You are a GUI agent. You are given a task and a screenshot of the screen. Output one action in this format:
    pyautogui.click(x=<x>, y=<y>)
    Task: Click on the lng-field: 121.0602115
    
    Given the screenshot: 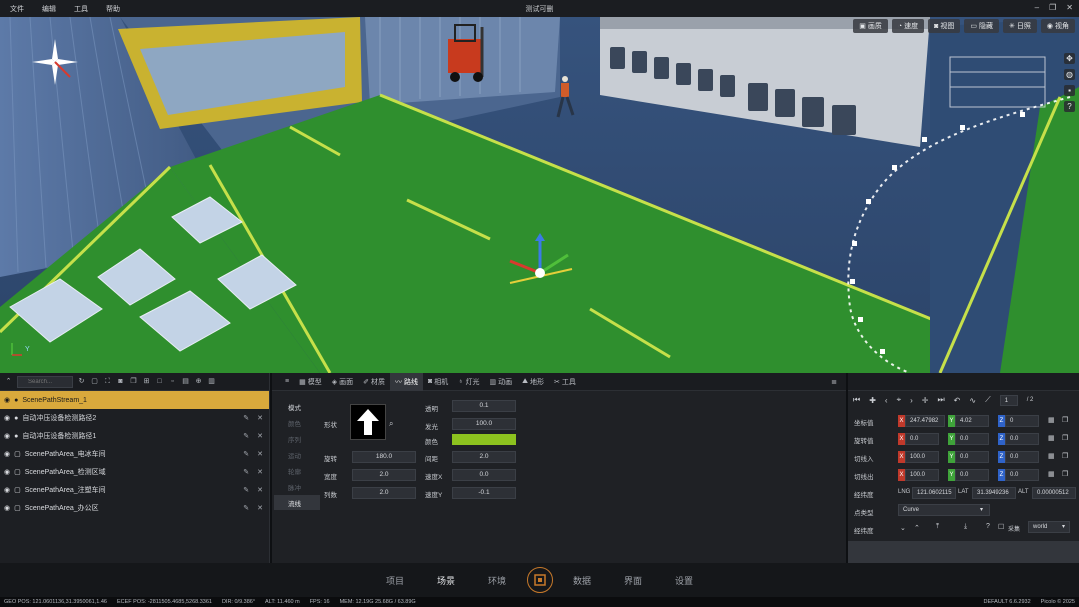 What is the action you would take?
    pyautogui.click(x=934, y=493)
    